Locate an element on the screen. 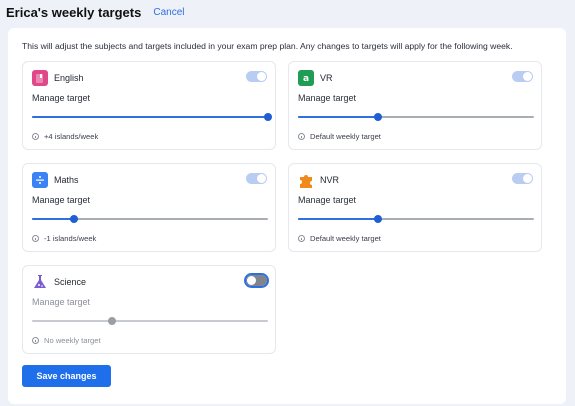 The width and height of the screenshot is (575, 406). save-changes-button: Save changes is located at coordinates (66, 376).